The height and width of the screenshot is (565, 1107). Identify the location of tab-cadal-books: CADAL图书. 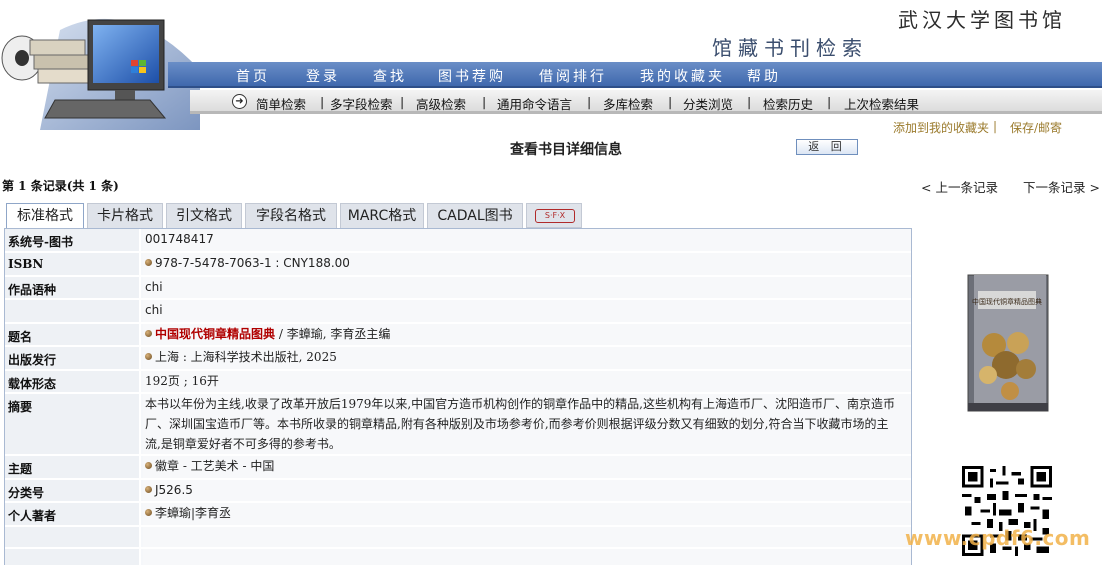
(475, 215).